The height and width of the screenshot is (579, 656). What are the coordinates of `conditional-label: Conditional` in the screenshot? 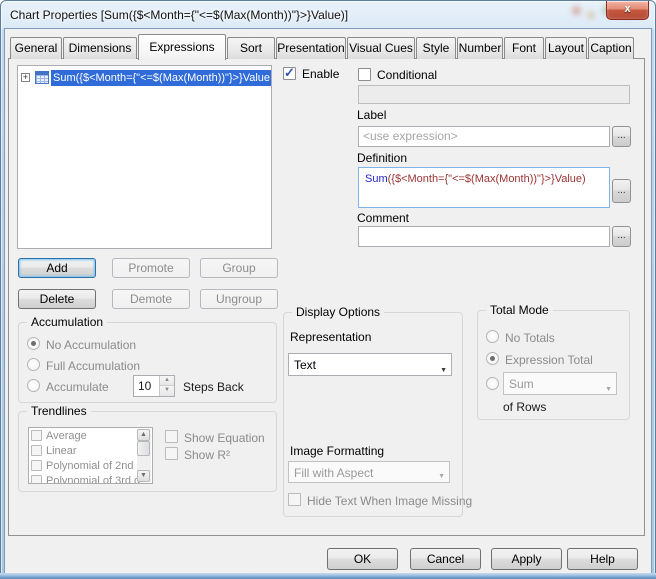 It's located at (407, 75).